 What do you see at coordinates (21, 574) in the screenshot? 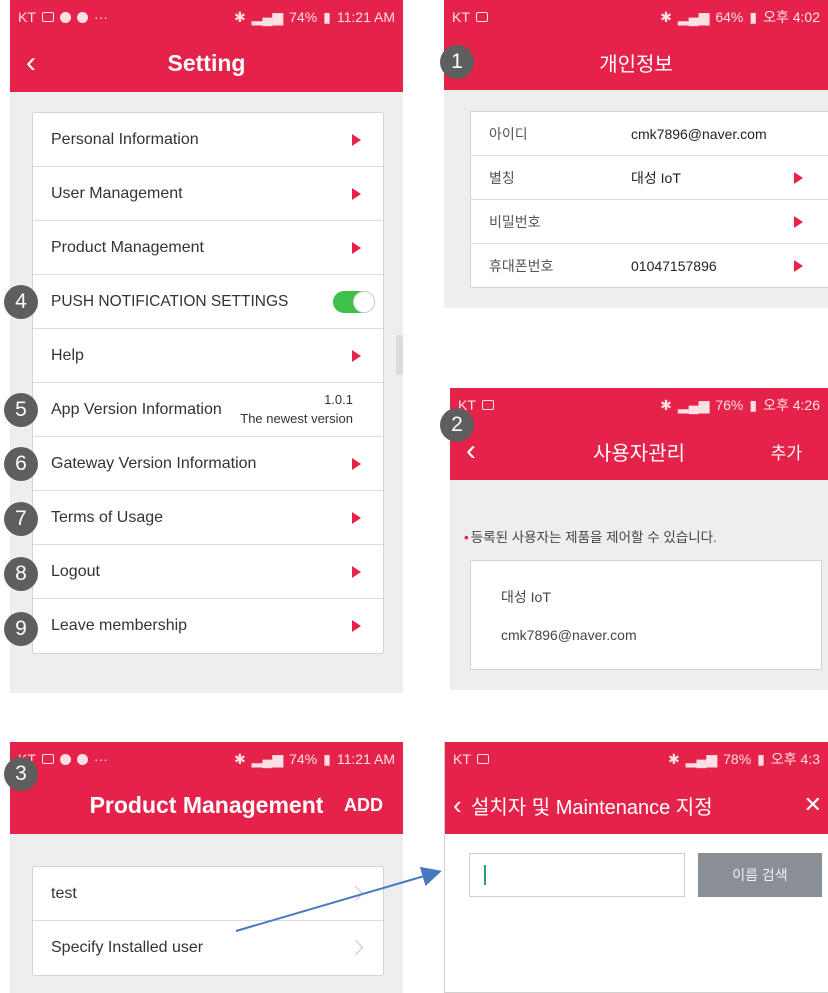
I see `step-badge-8: 8` at bounding box center [21, 574].